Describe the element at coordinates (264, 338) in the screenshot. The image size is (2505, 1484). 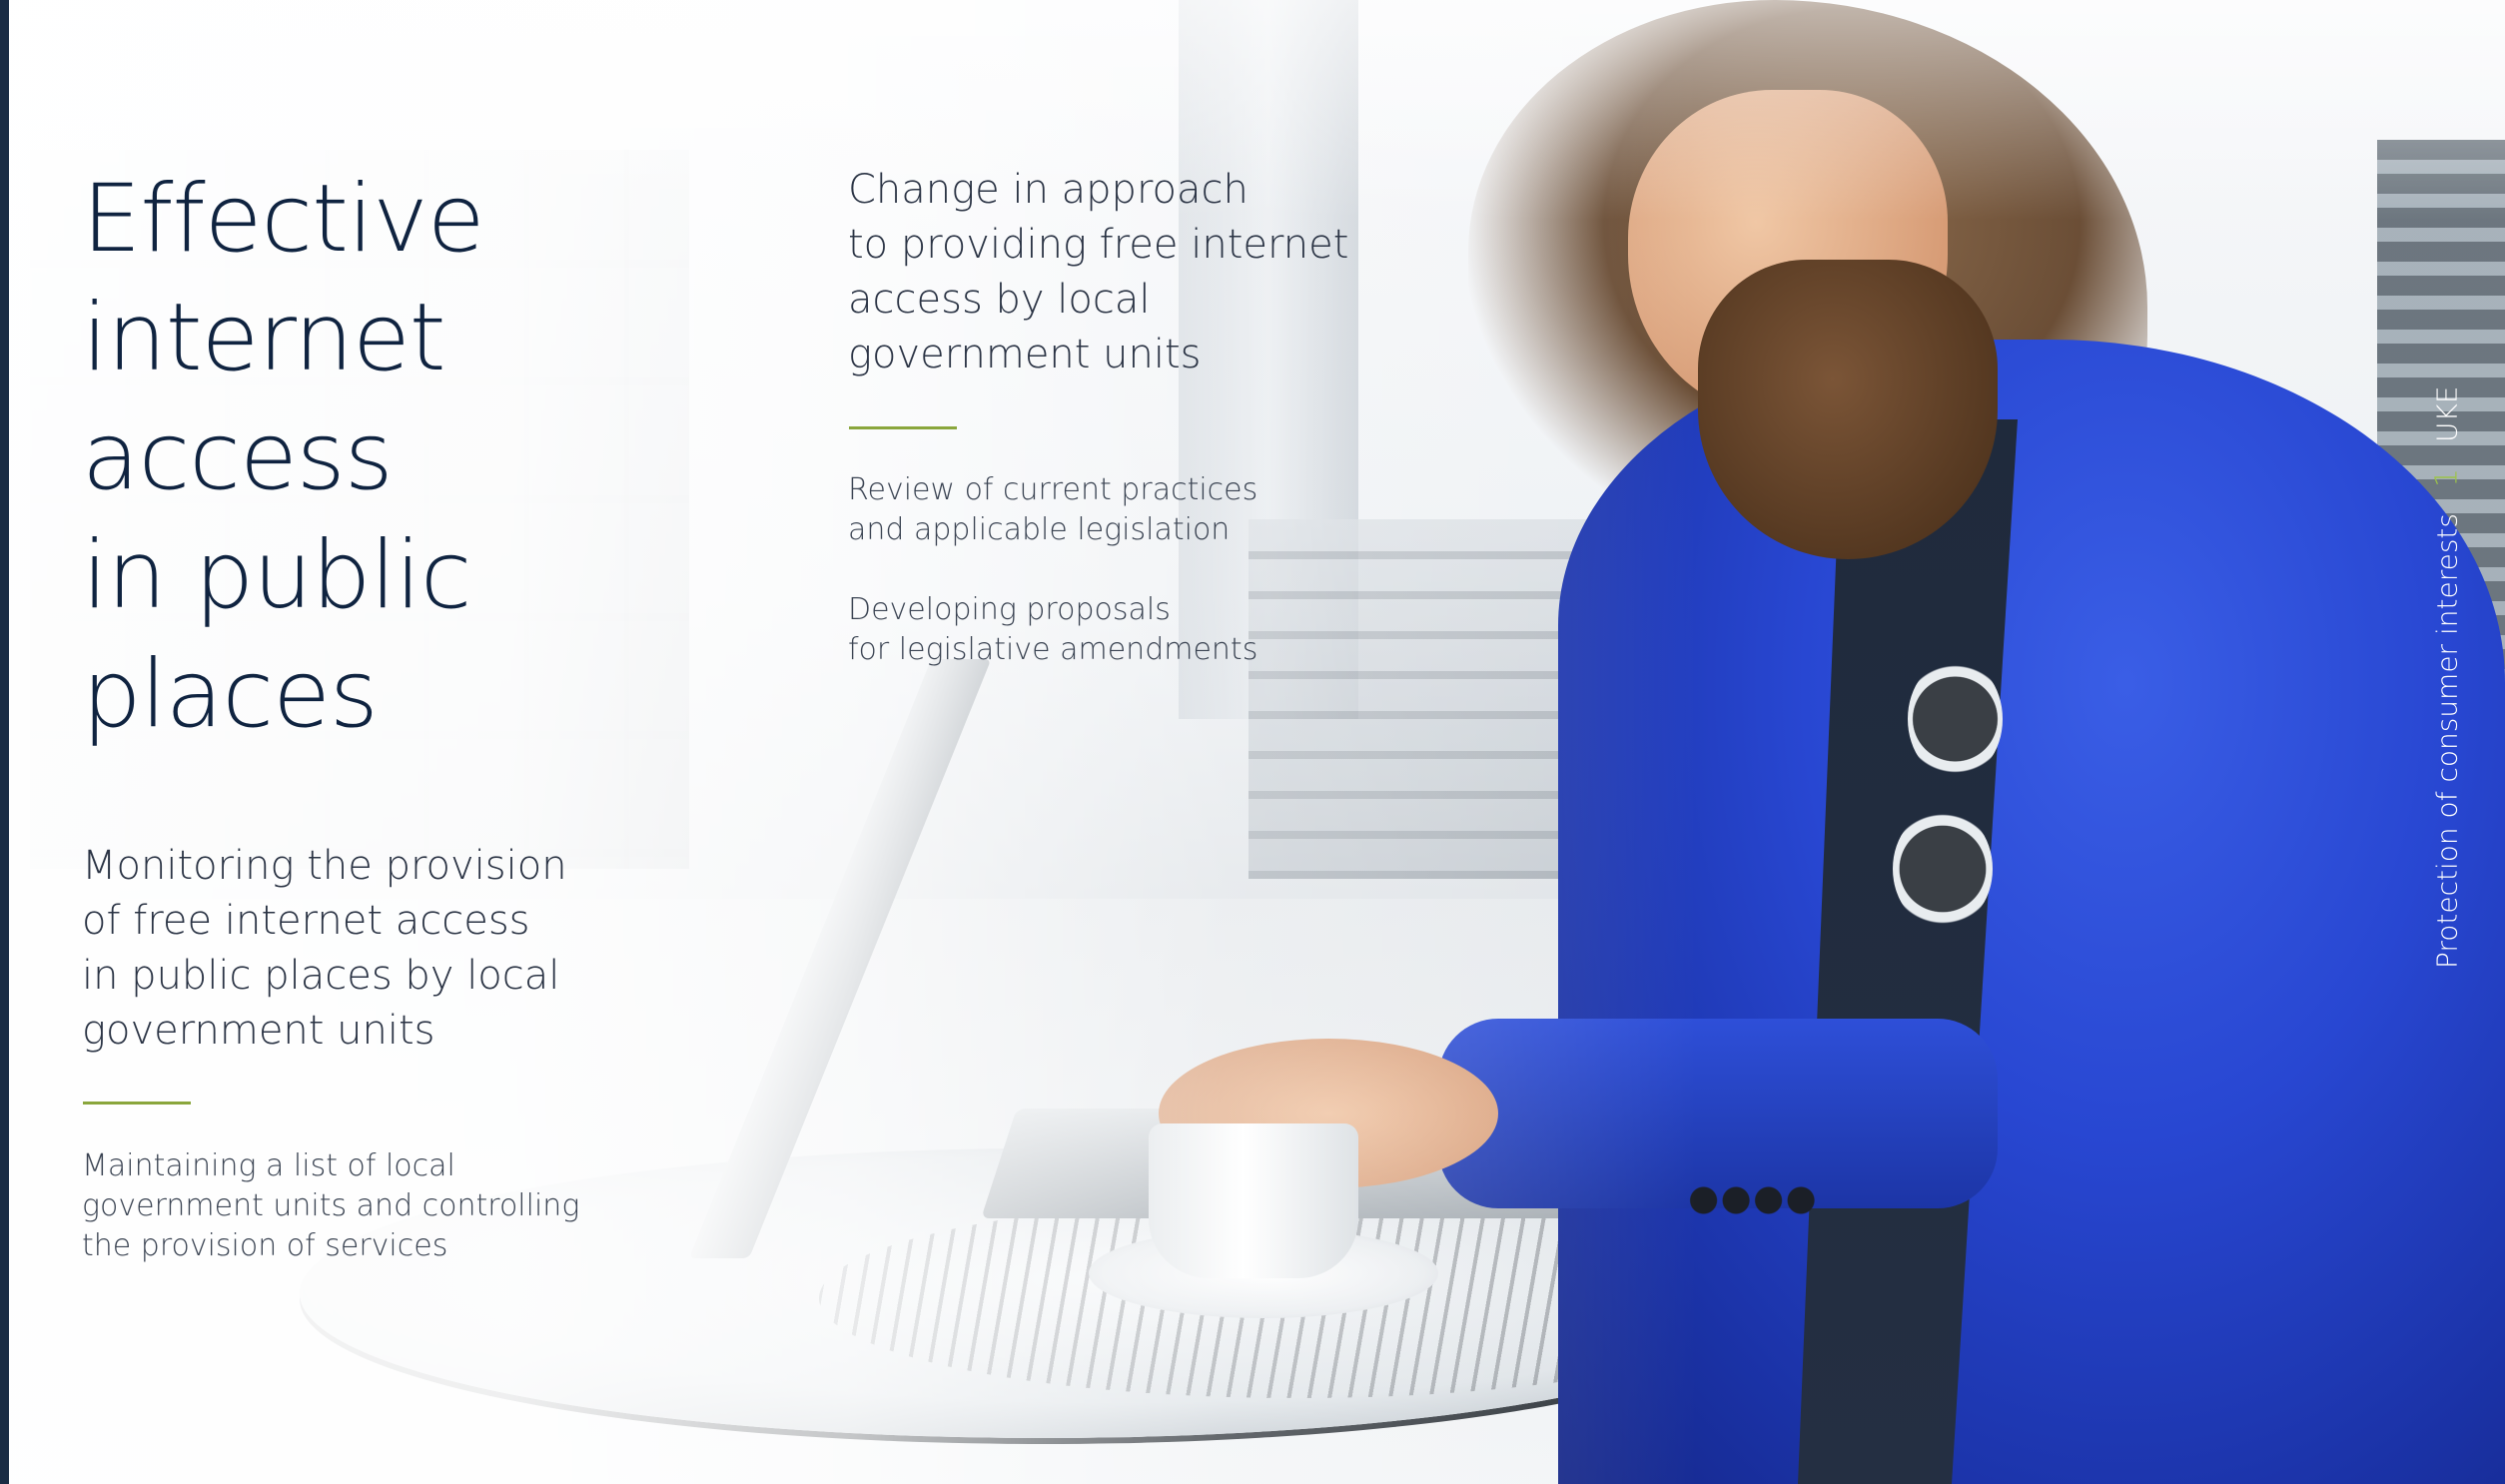
I see `title-line: internet` at that location.